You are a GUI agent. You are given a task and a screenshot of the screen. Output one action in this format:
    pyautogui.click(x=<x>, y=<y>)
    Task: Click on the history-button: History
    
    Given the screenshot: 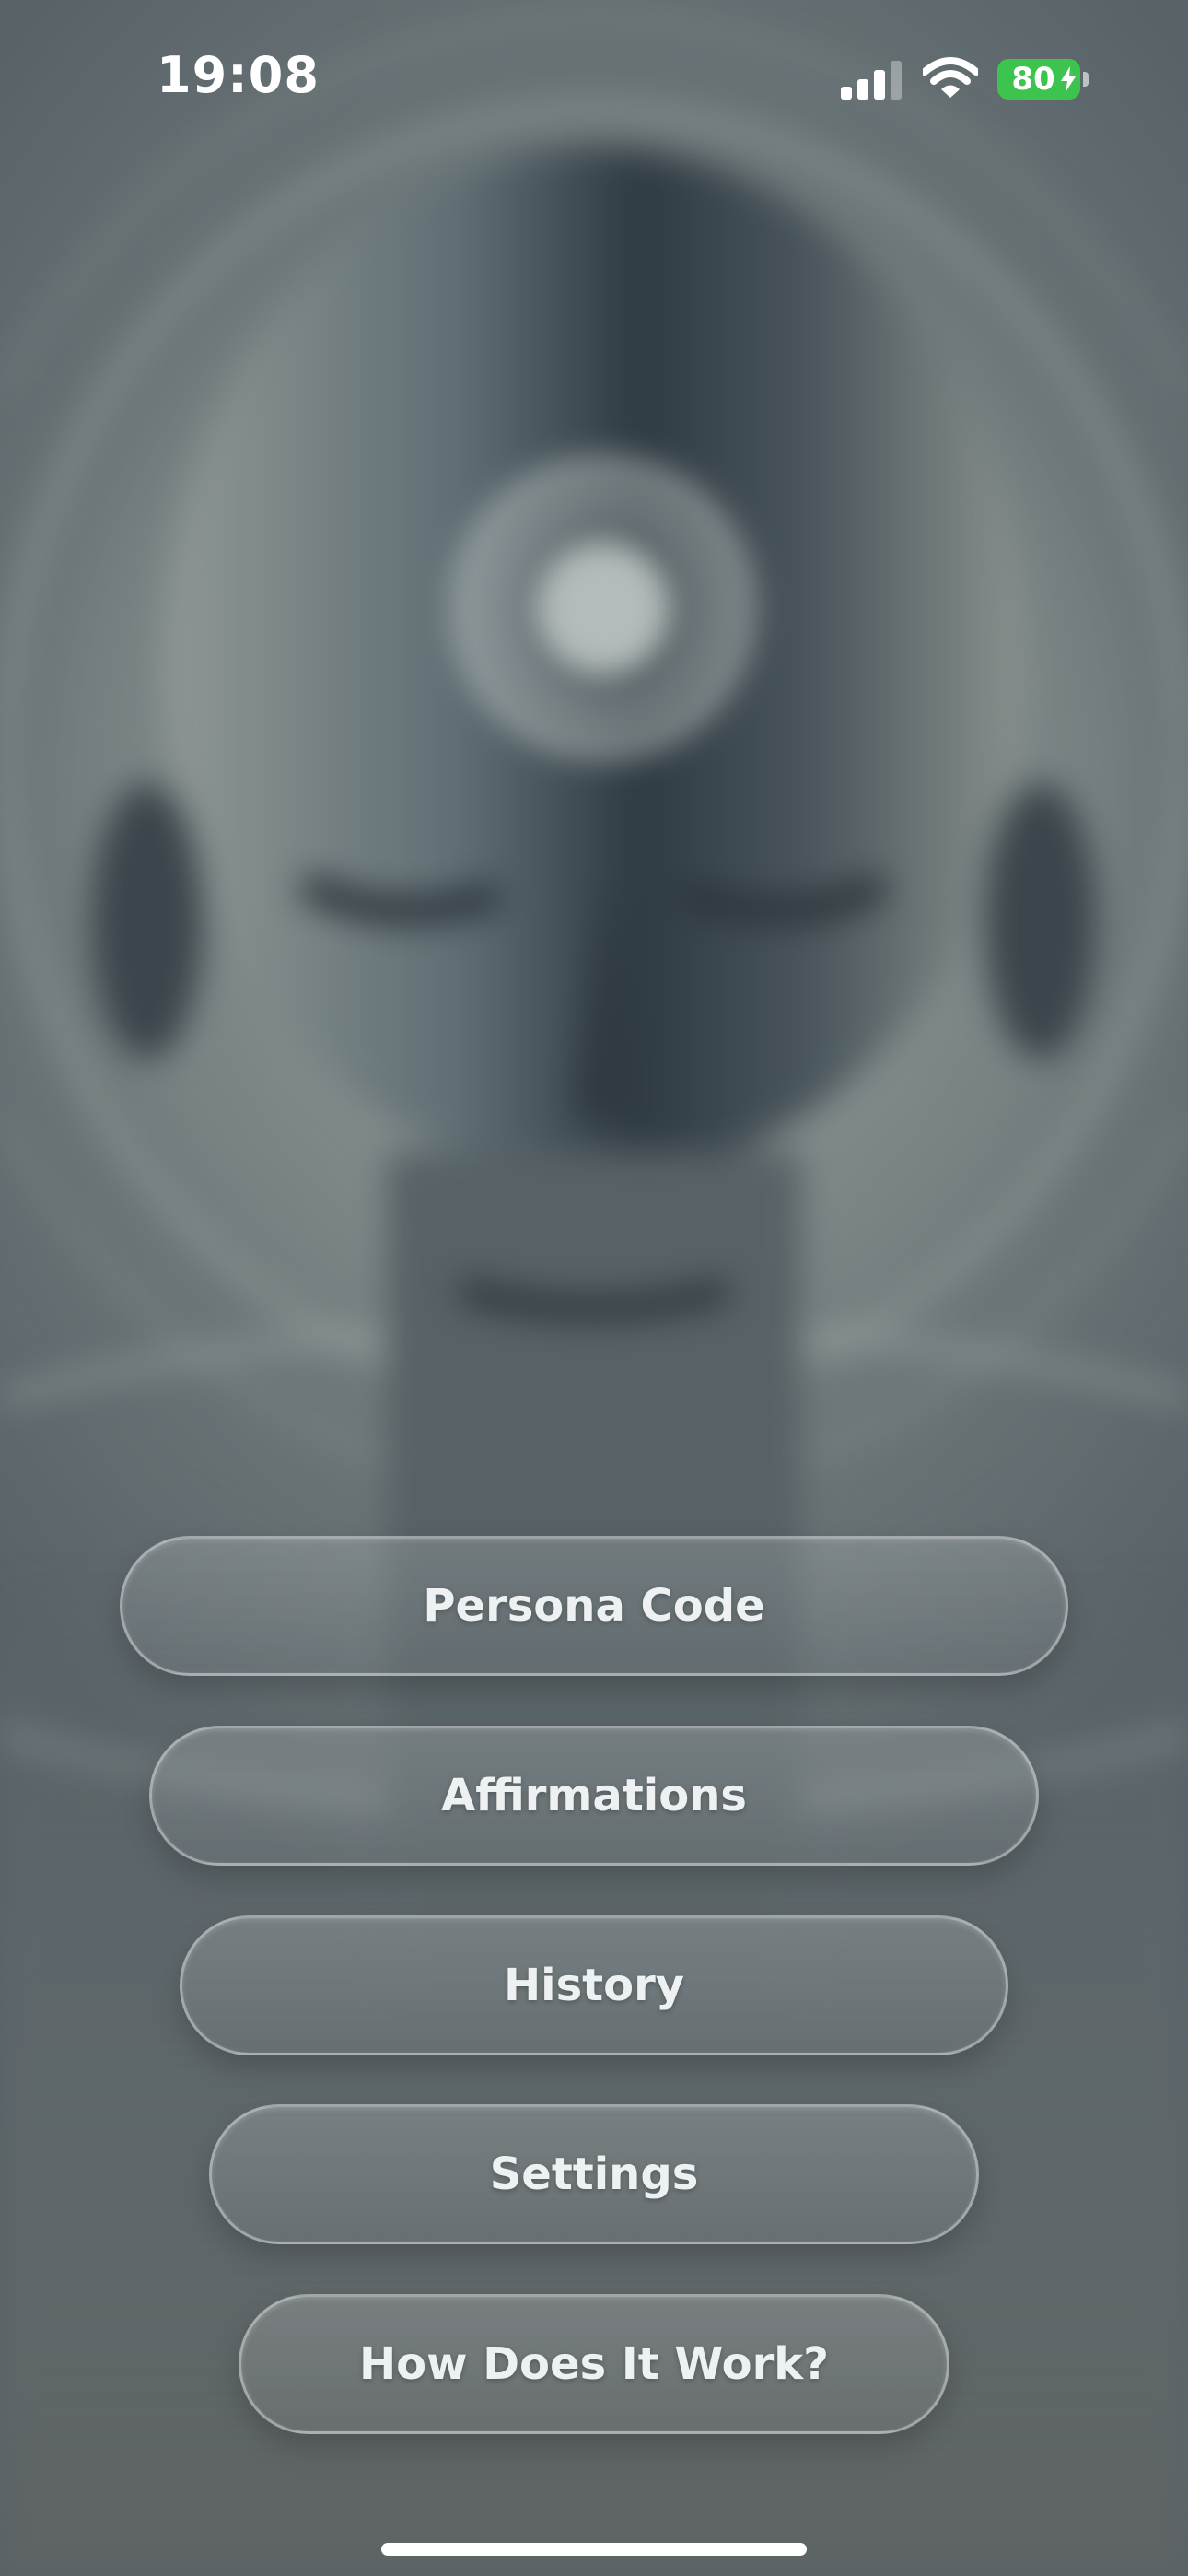 What is the action you would take?
    pyautogui.click(x=594, y=1985)
    